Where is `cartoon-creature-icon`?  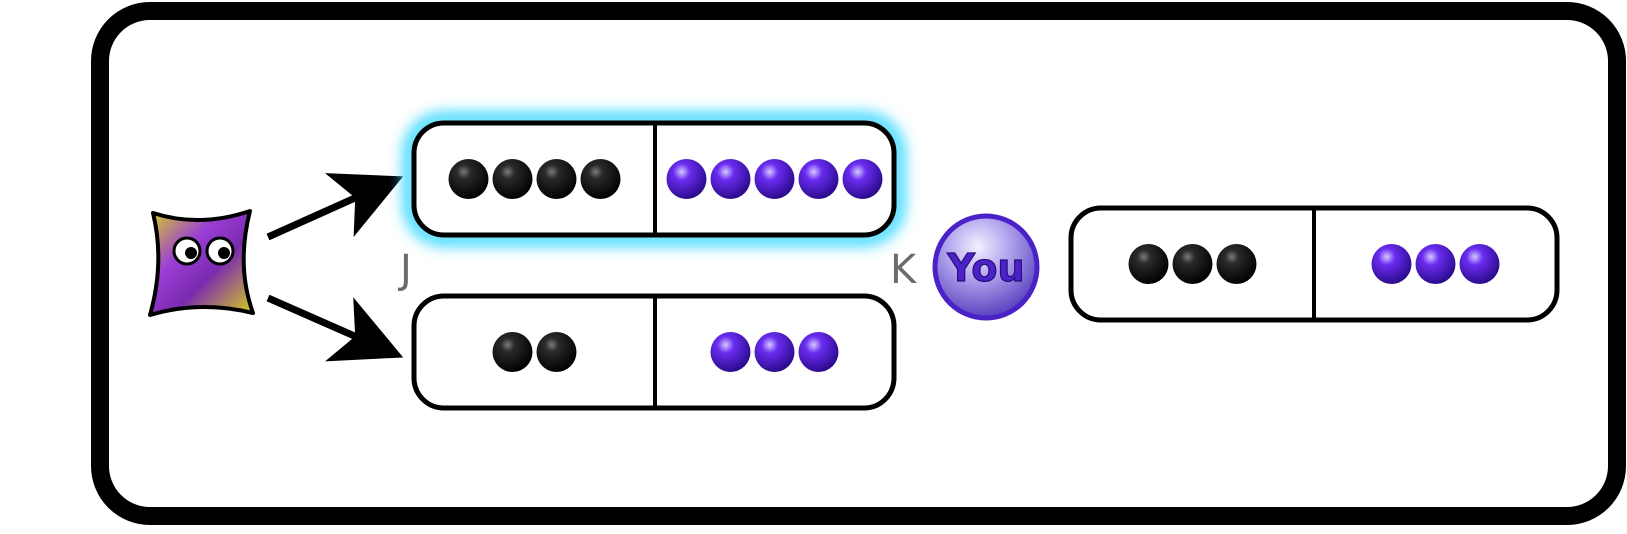 cartoon-creature-icon is located at coordinates (201, 263).